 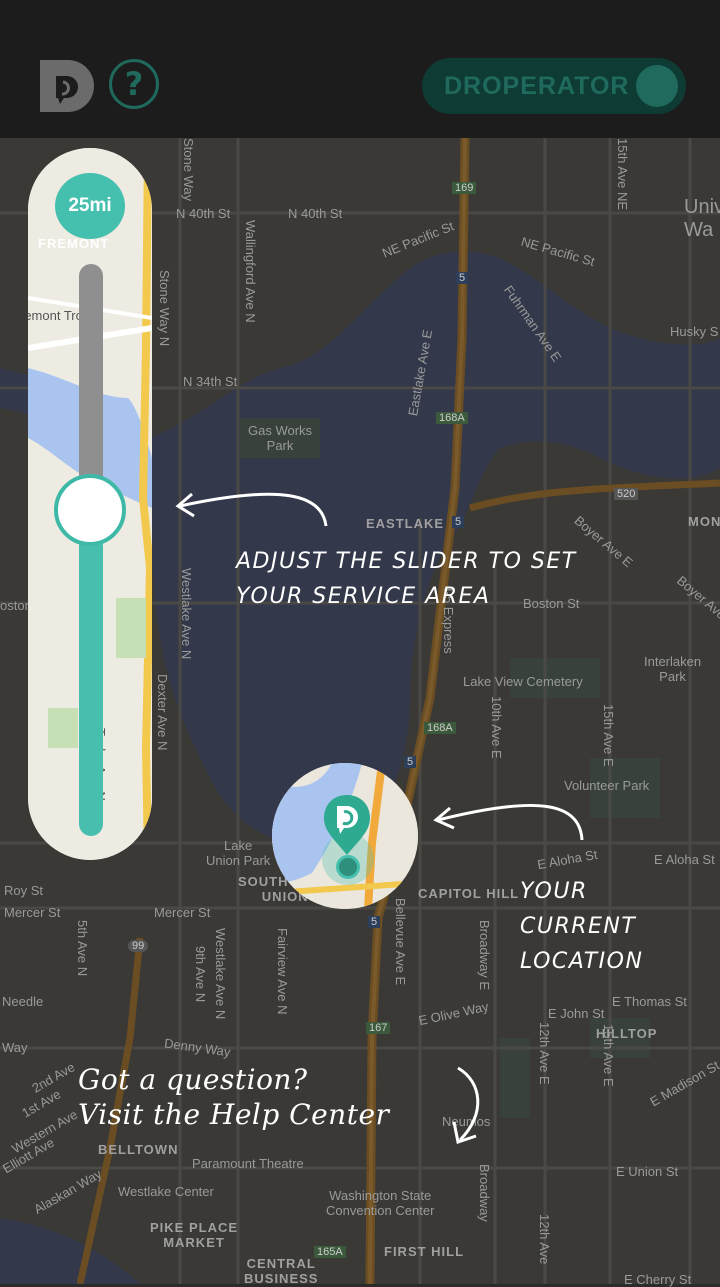 I want to click on highway-shield: 99, so click(x=138, y=946).